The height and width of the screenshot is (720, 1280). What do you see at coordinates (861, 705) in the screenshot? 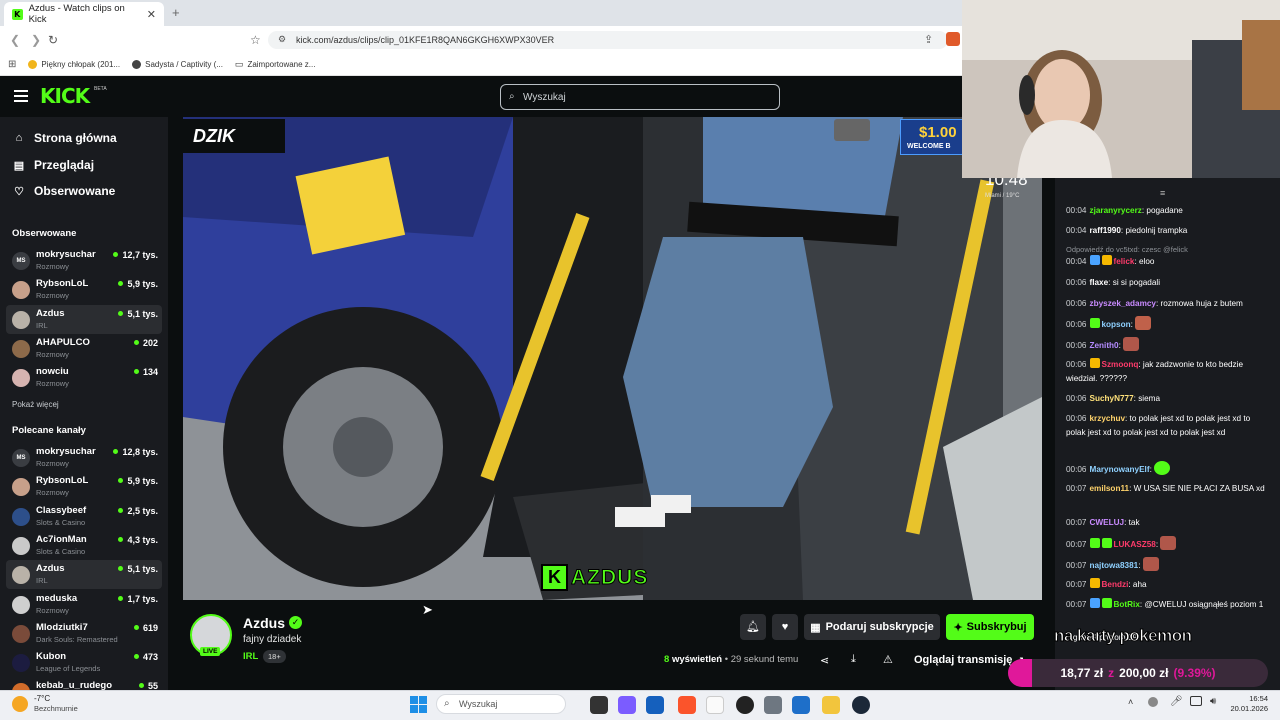
I see `steam-icon` at bounding box center [861, 705].